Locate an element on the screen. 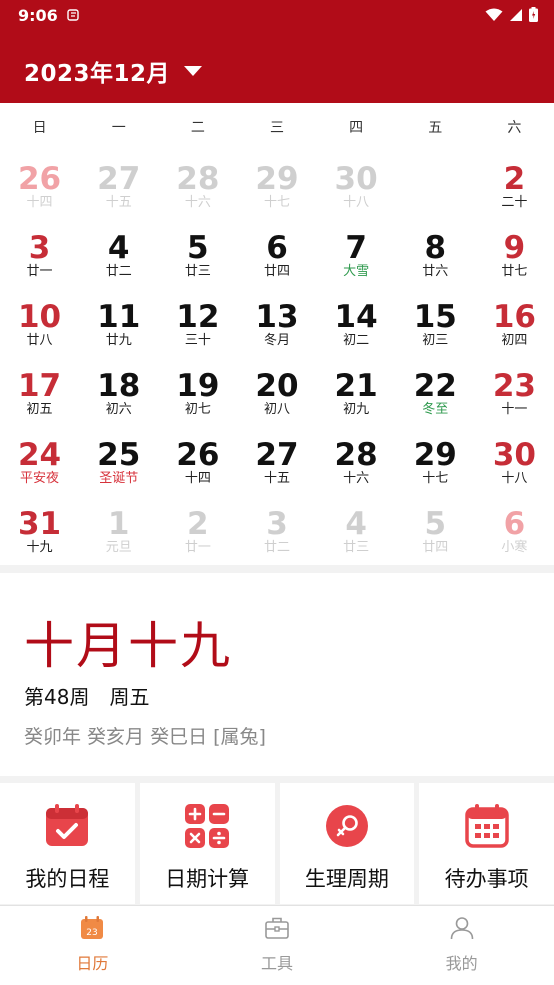 The height and width of the screenshot is (985, 554). nav-mine: 我的 is located at coordinates (461, 945).